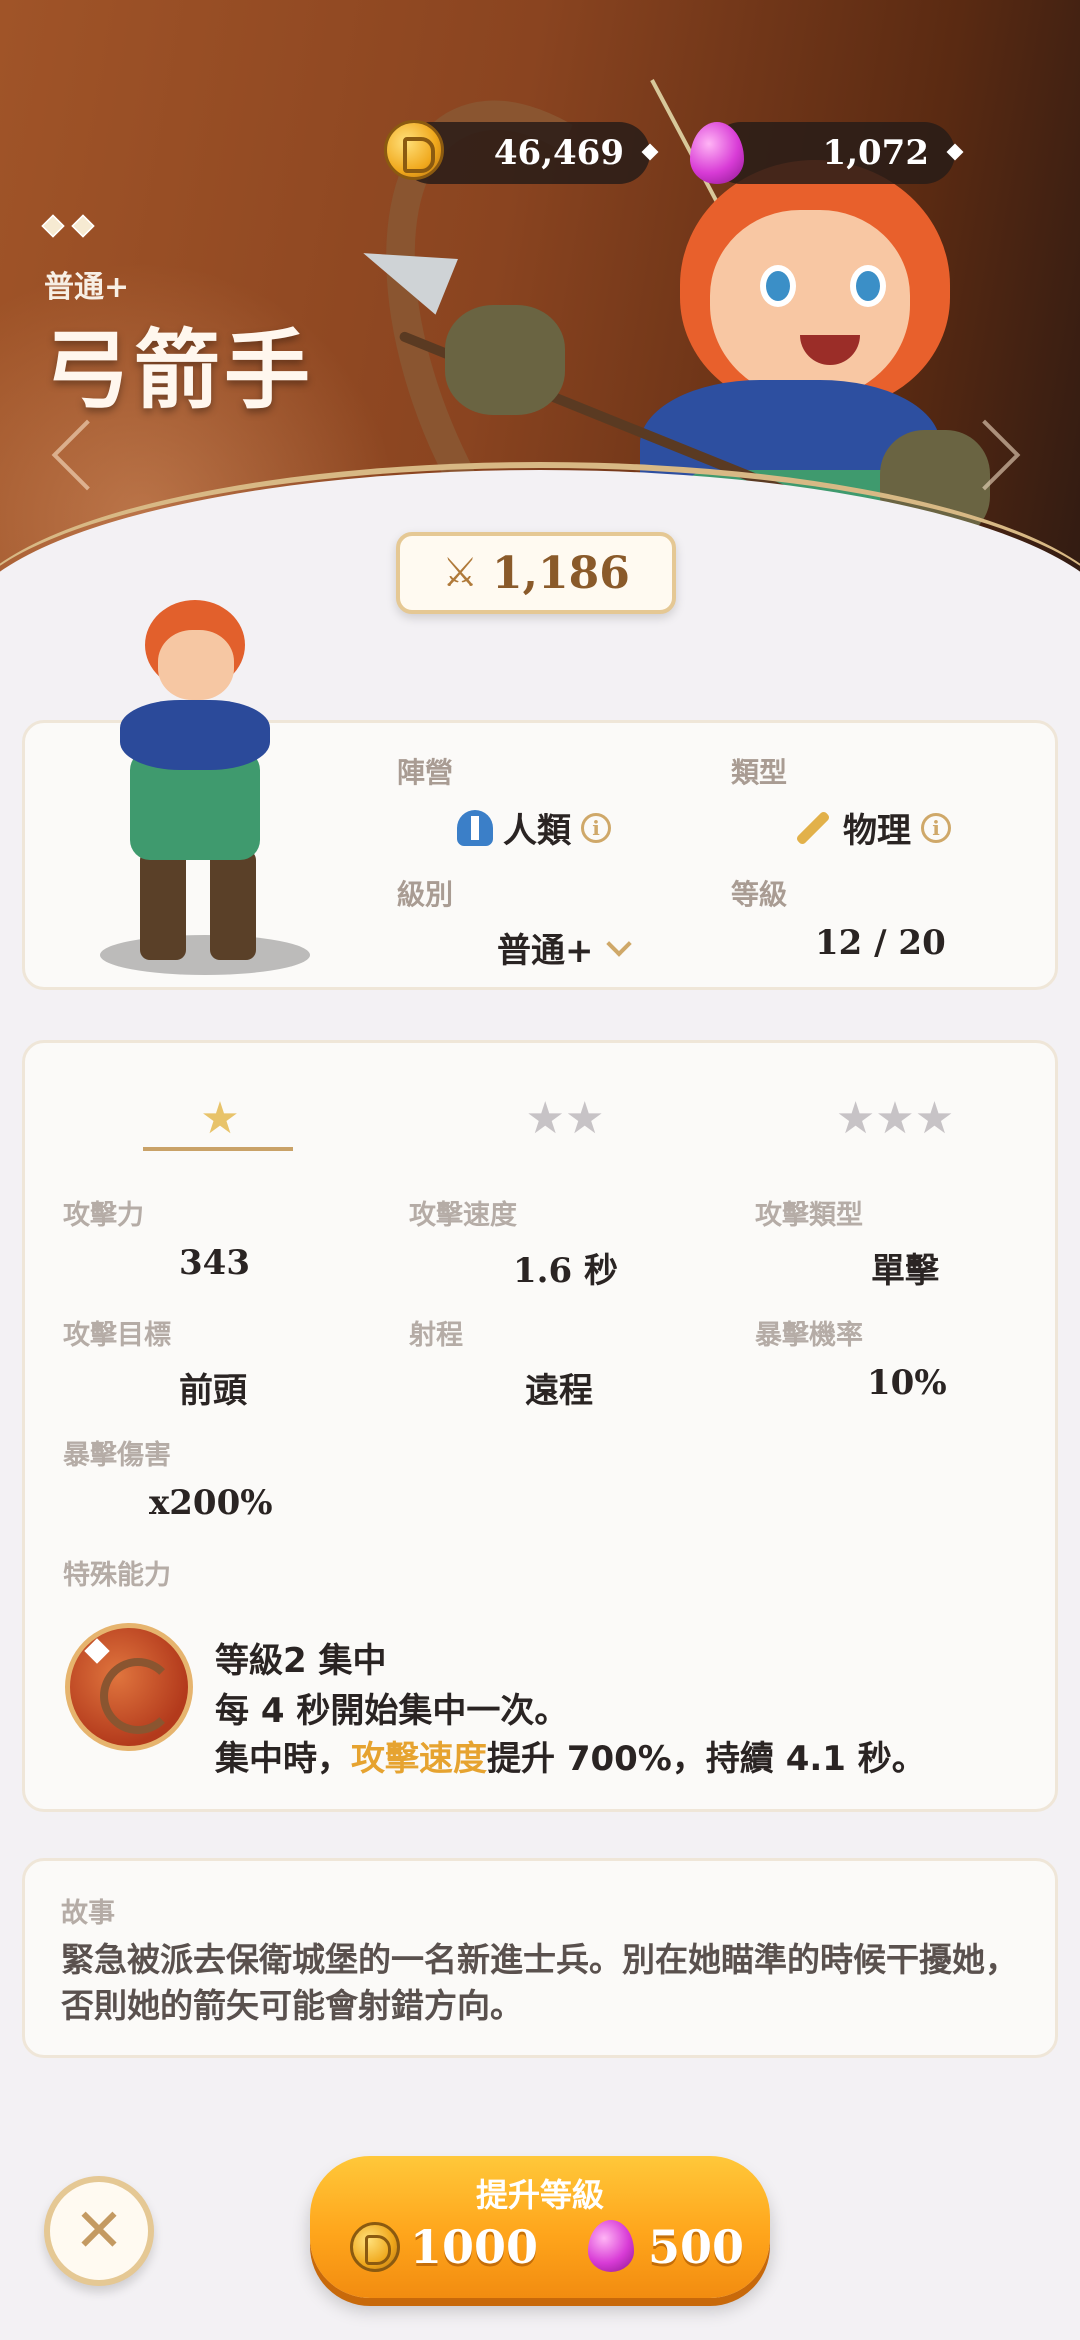 The width and height of the screenshot is (1080, 2340). What do you see at coordinates (558, 153) in the screenshot?
I see `gold-amount: 46,469` at bounding box center [558, 153].